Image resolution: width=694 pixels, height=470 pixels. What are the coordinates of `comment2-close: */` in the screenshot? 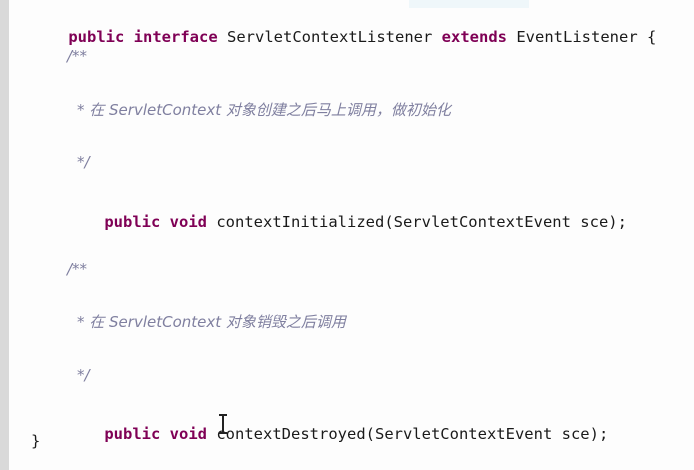 It's located at (83, 375).